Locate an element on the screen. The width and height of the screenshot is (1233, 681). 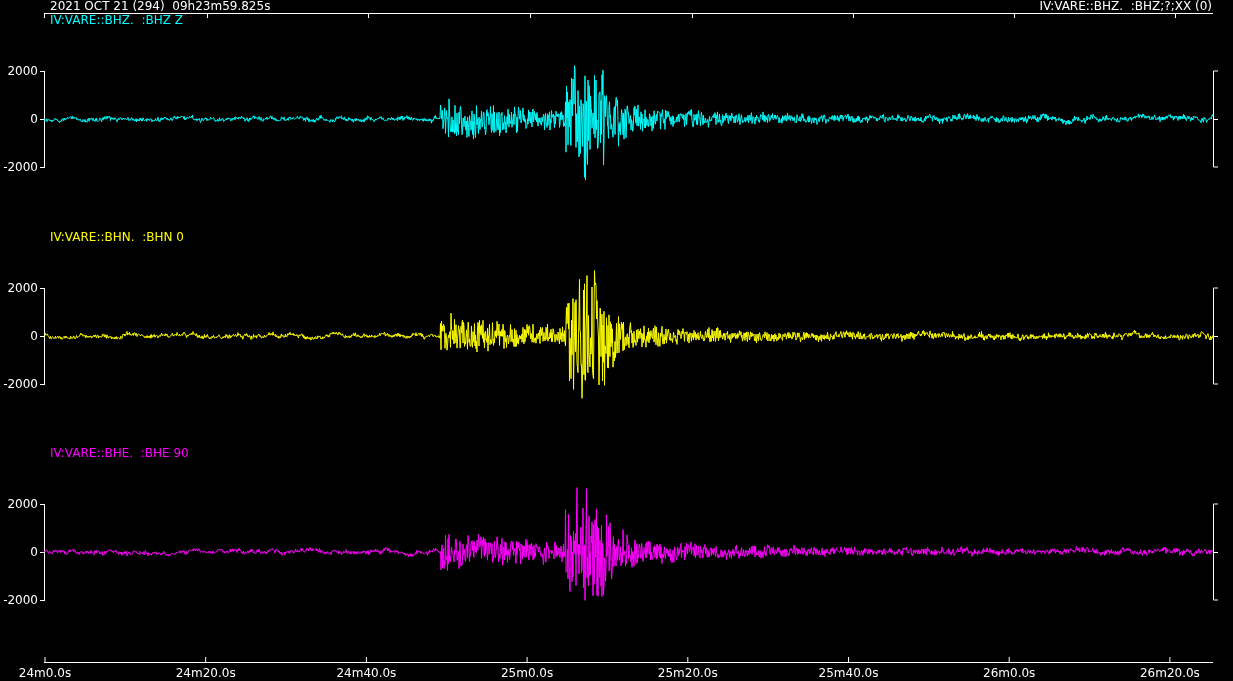
time-tick-label: 26m20.0s is located at coordinates (1169, 673).